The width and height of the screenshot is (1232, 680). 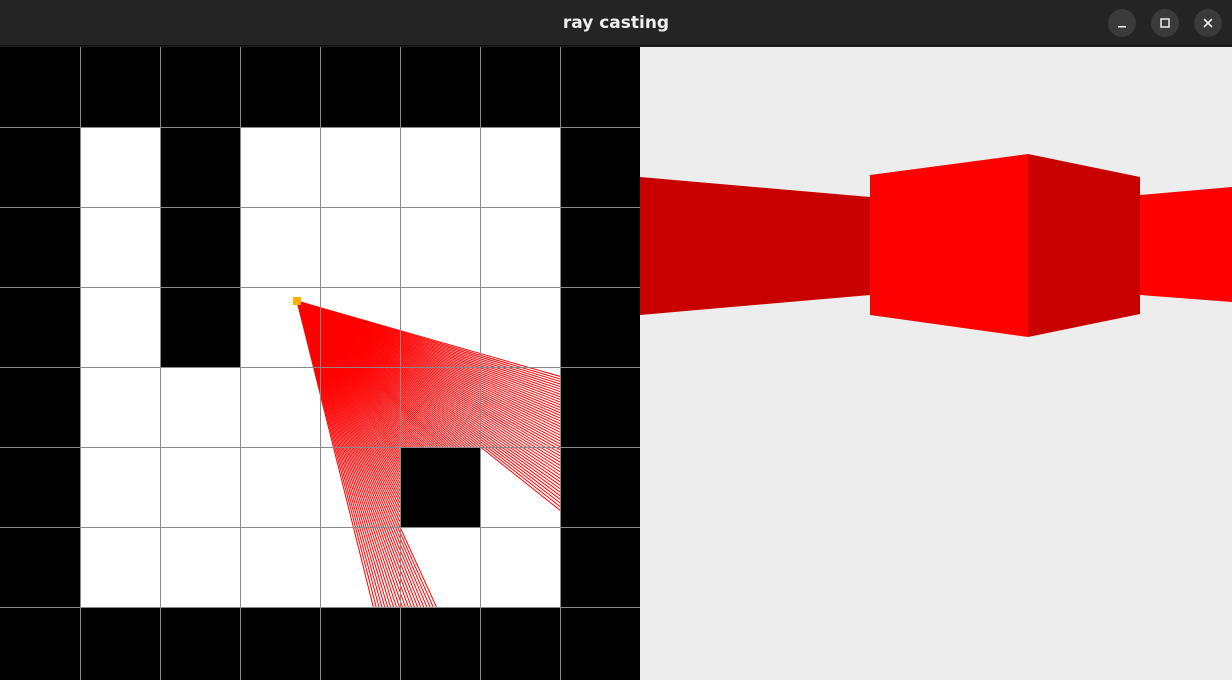 I want to click on minimize-button, so click(x=1122, y=23).